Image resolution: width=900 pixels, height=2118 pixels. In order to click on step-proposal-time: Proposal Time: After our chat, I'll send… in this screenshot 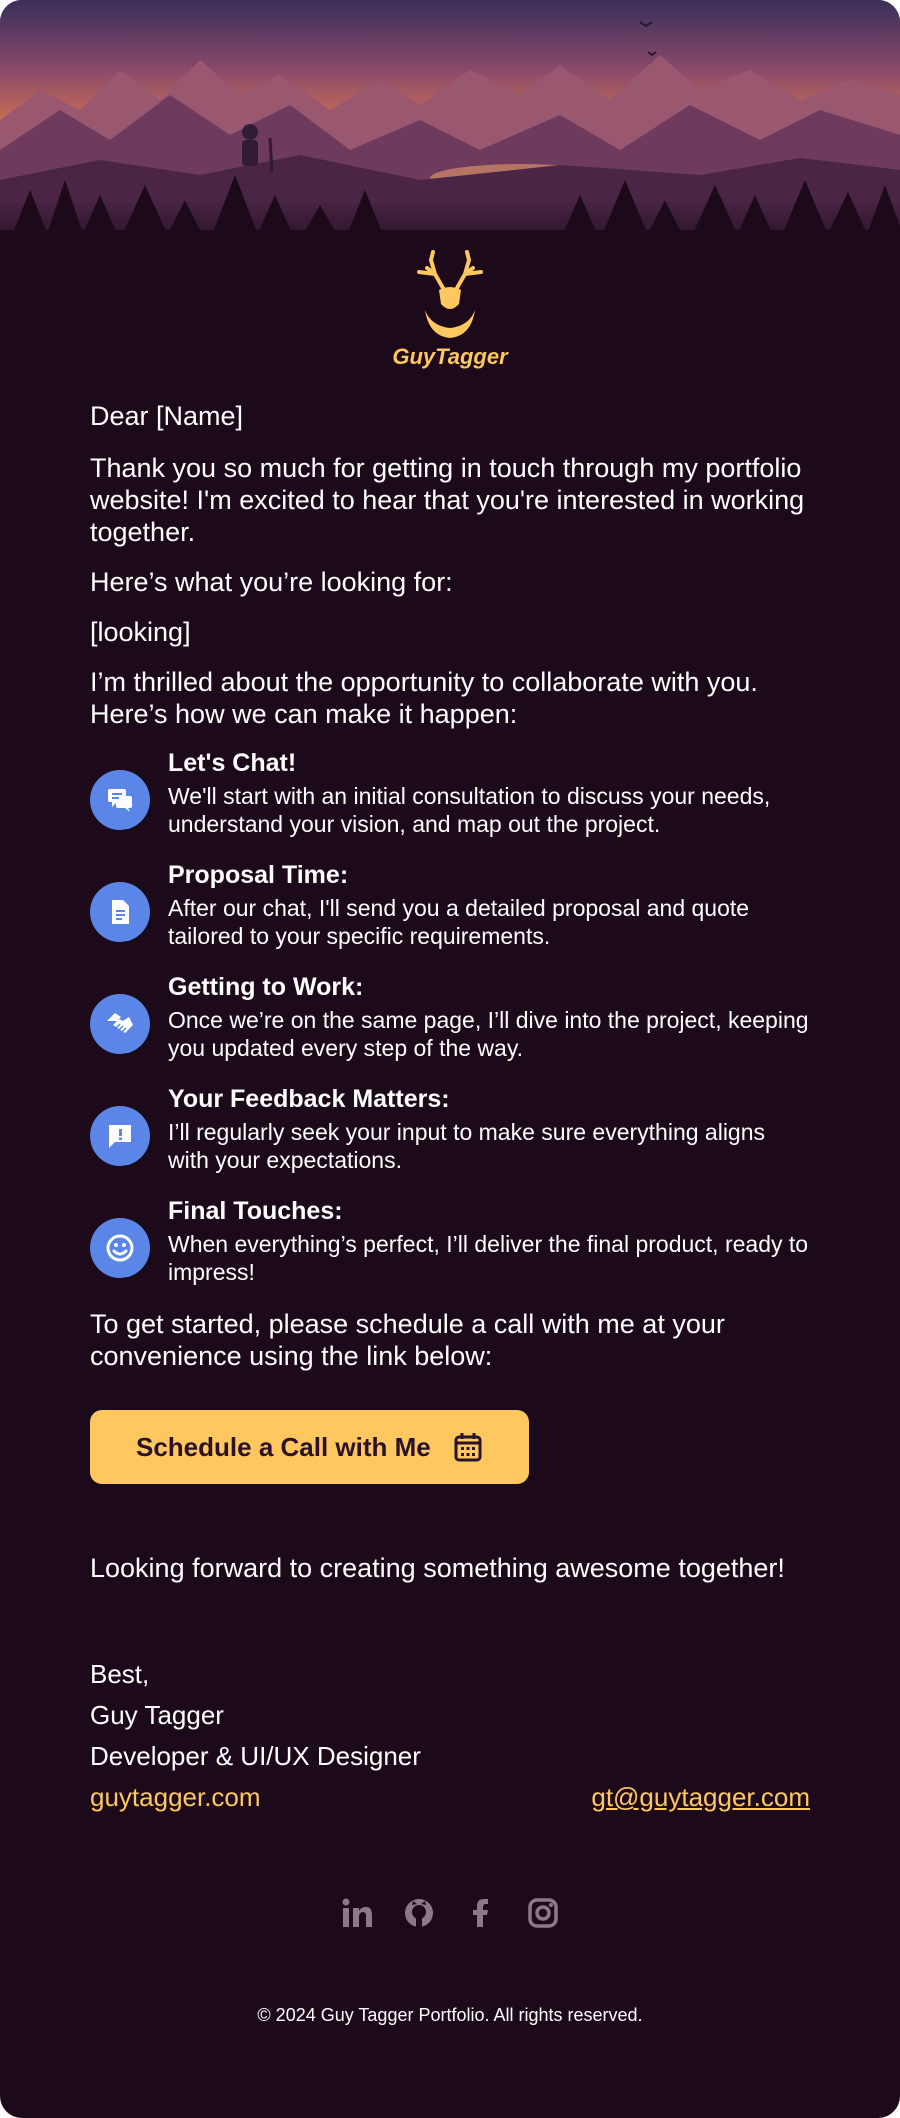, I will do `click(450, 908)`.